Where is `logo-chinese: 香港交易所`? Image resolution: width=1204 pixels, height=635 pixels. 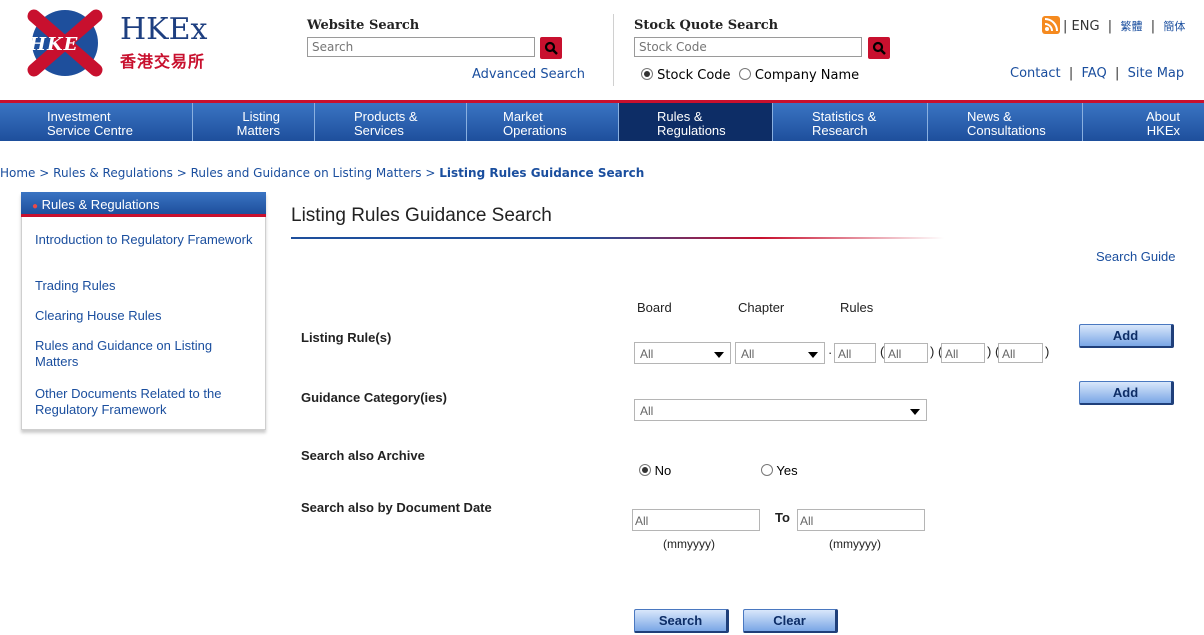
logo-chinese: 香港交易所 is located at coordinates (163, 62).